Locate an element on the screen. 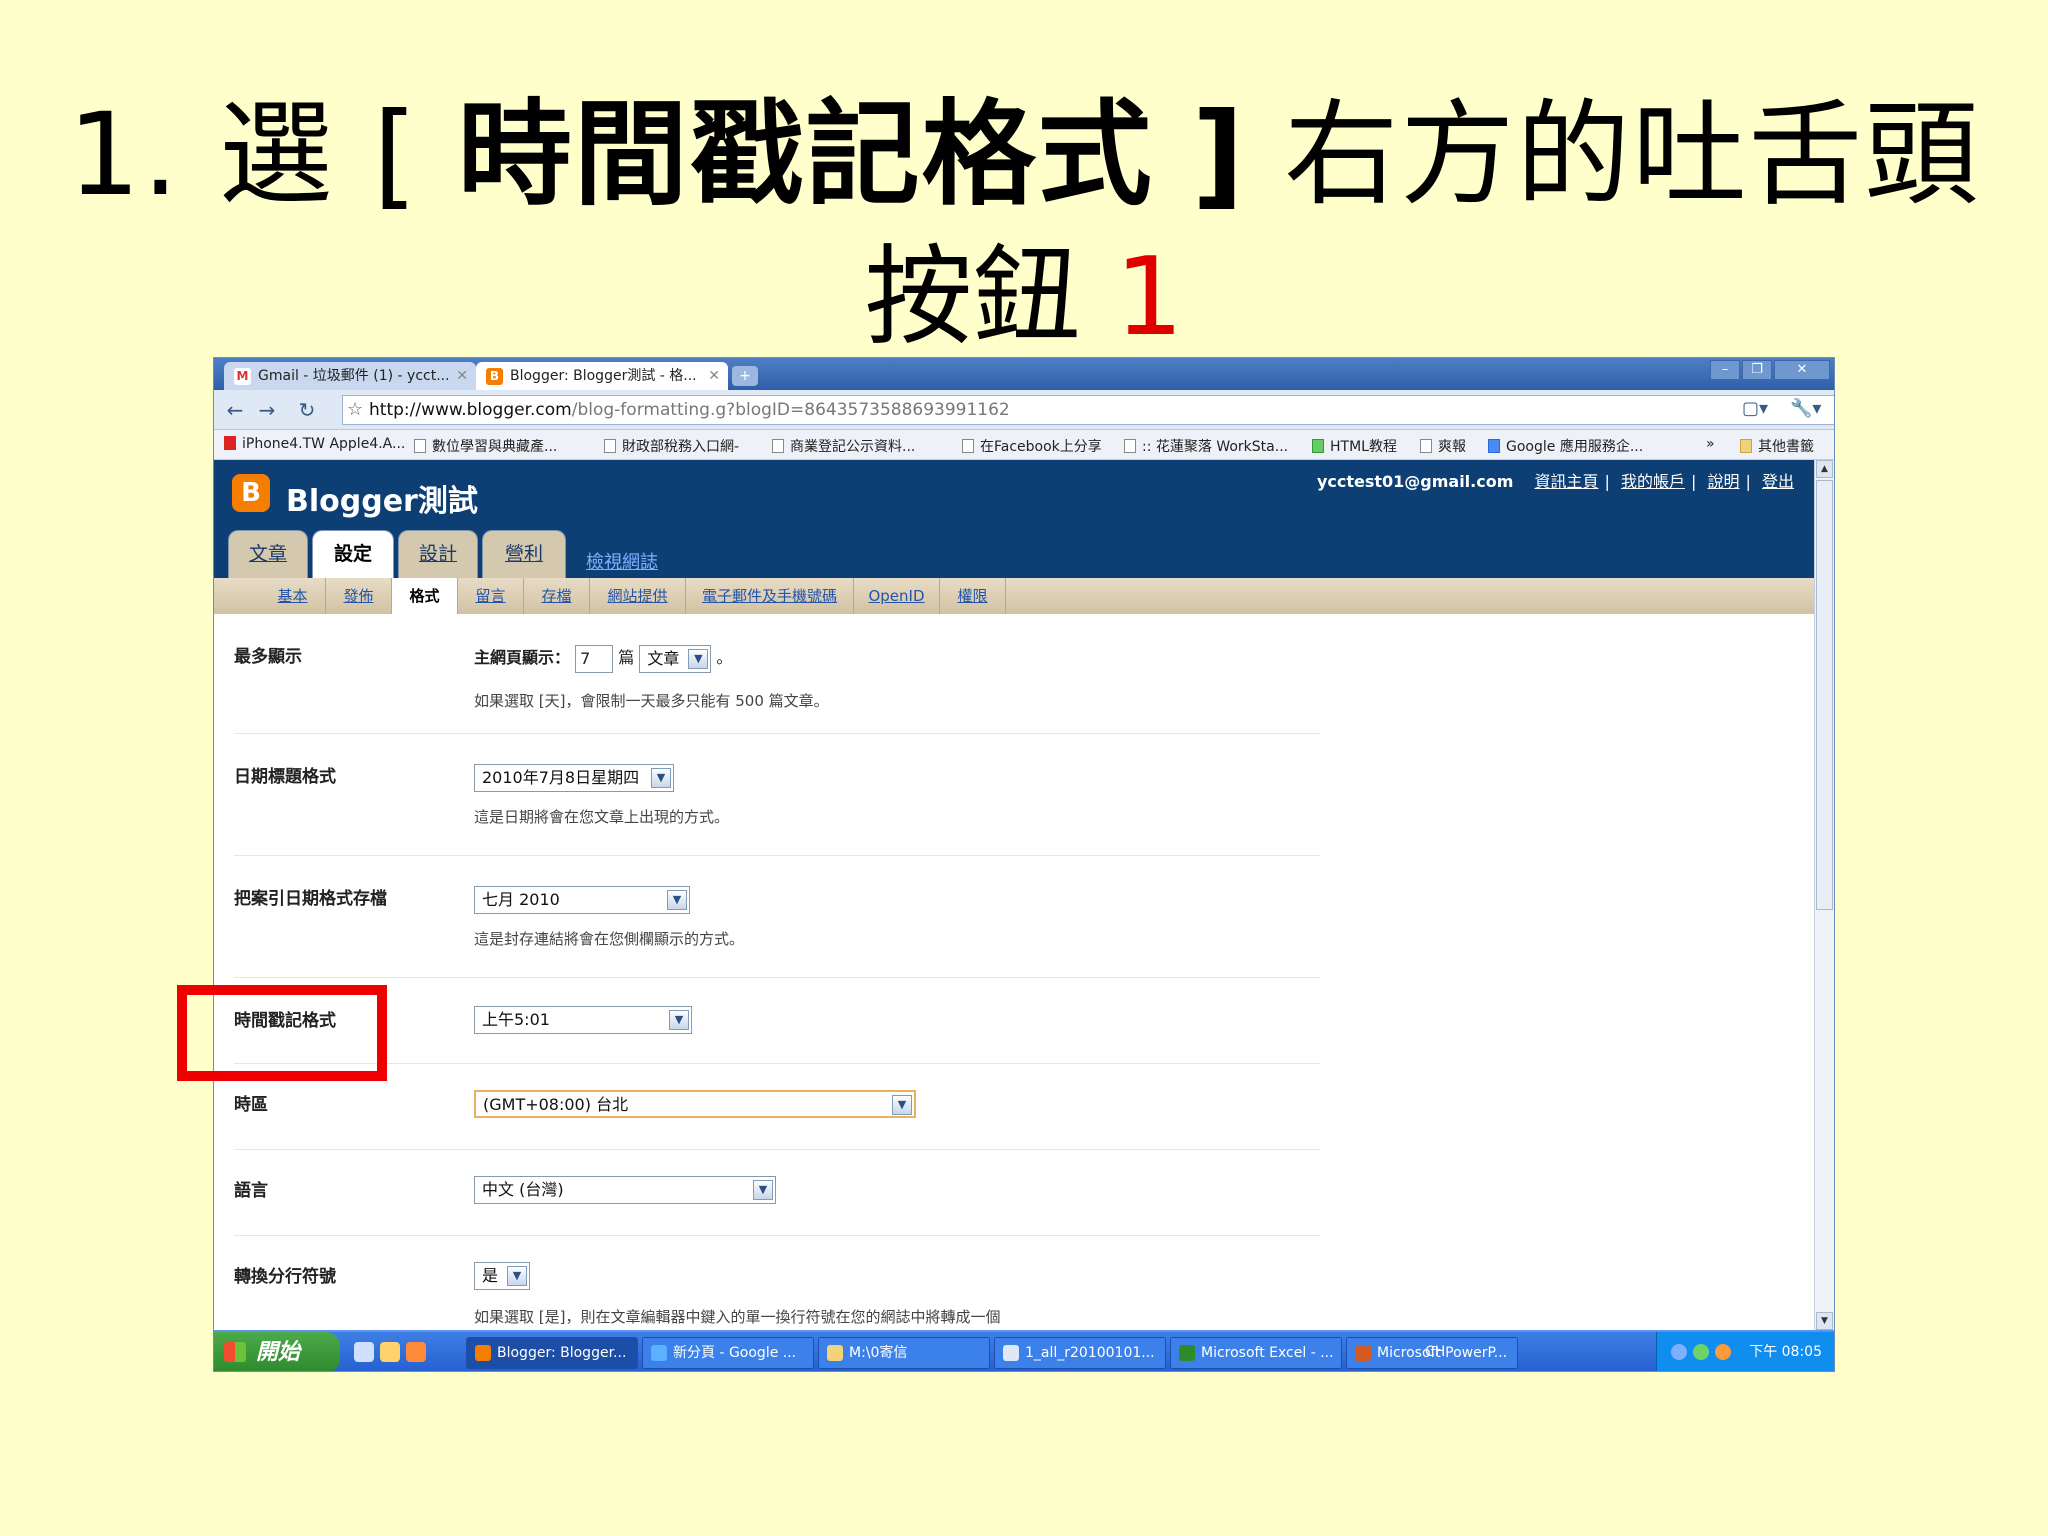 The width and height of the screenshot is (2048, 1536). title-line2-number: 1 is located at coordinates (1149, 297).